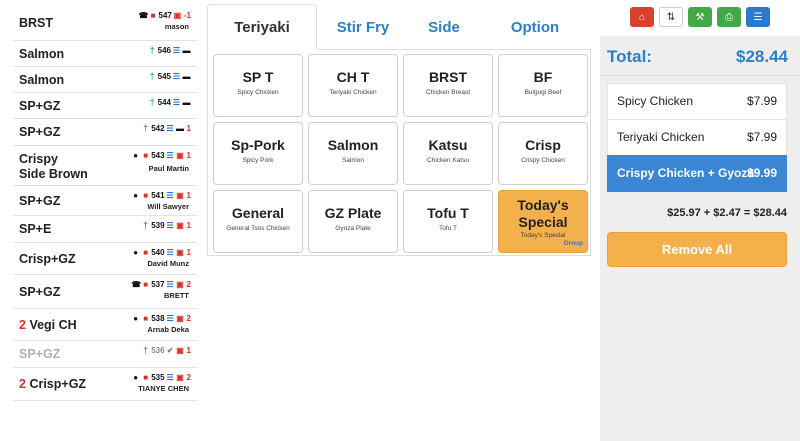  Describe the element at coordinates (105, 106) in the screenshot. I see `order-row: SP+GZ † 544 ☰ ▬` at that location.